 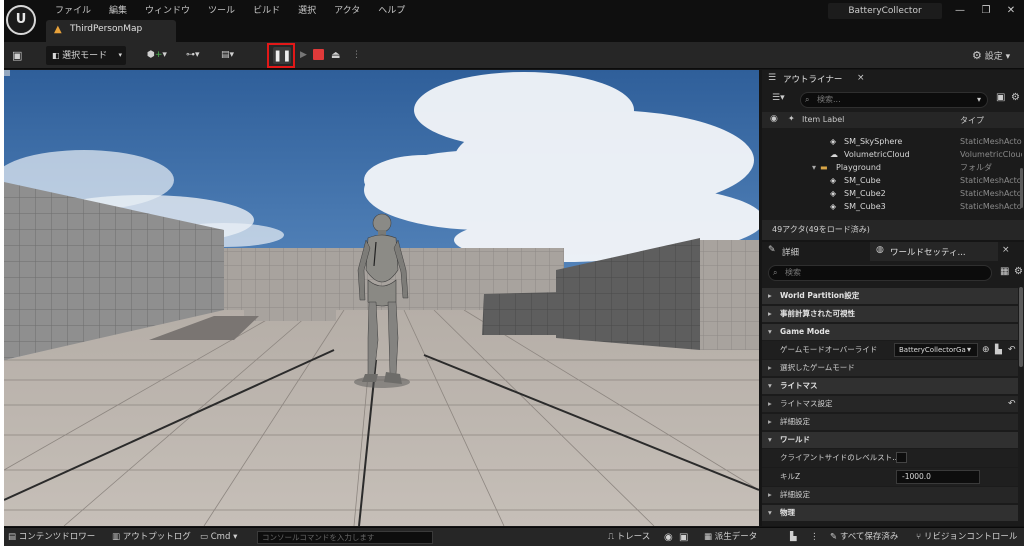 I want to click on client-side-checkbox, so click(x=901, y=457).